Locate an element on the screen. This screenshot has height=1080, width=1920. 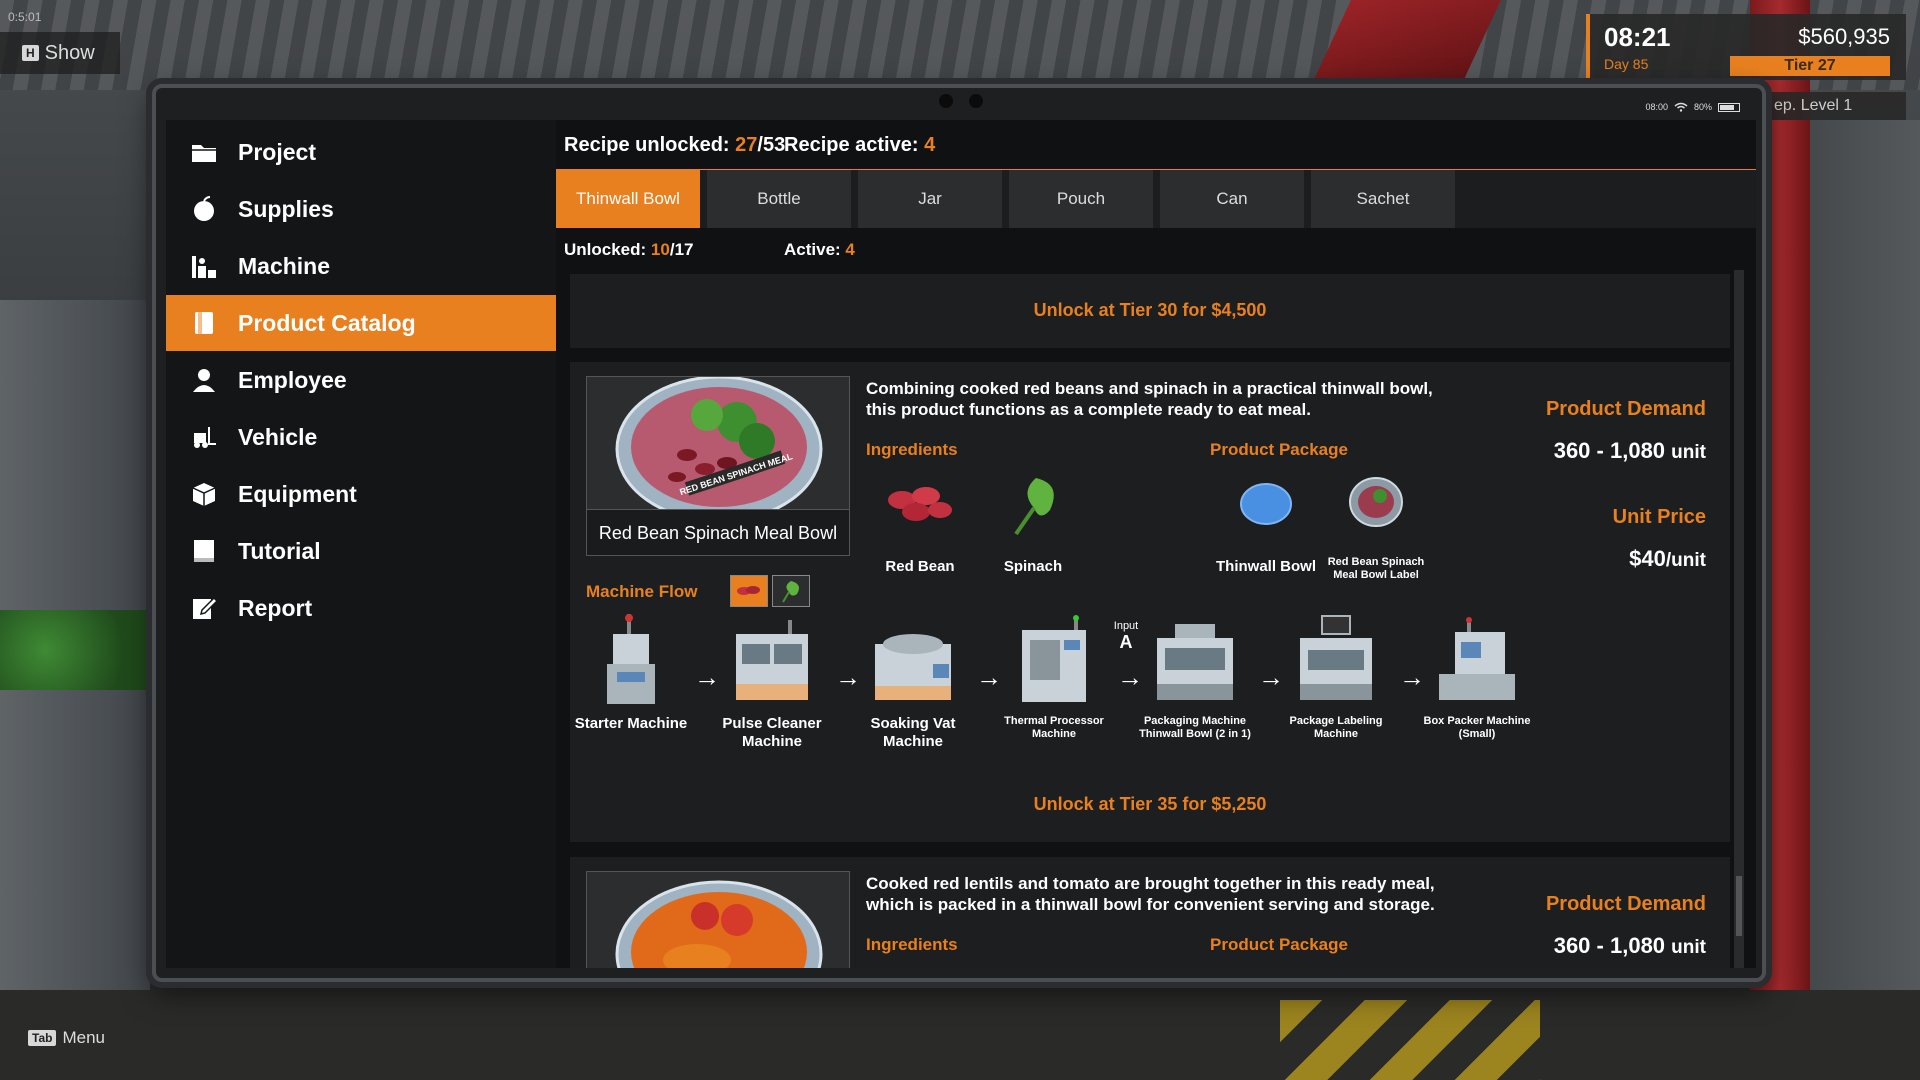
tab-can: Can is located at coordinates (1232, 199).